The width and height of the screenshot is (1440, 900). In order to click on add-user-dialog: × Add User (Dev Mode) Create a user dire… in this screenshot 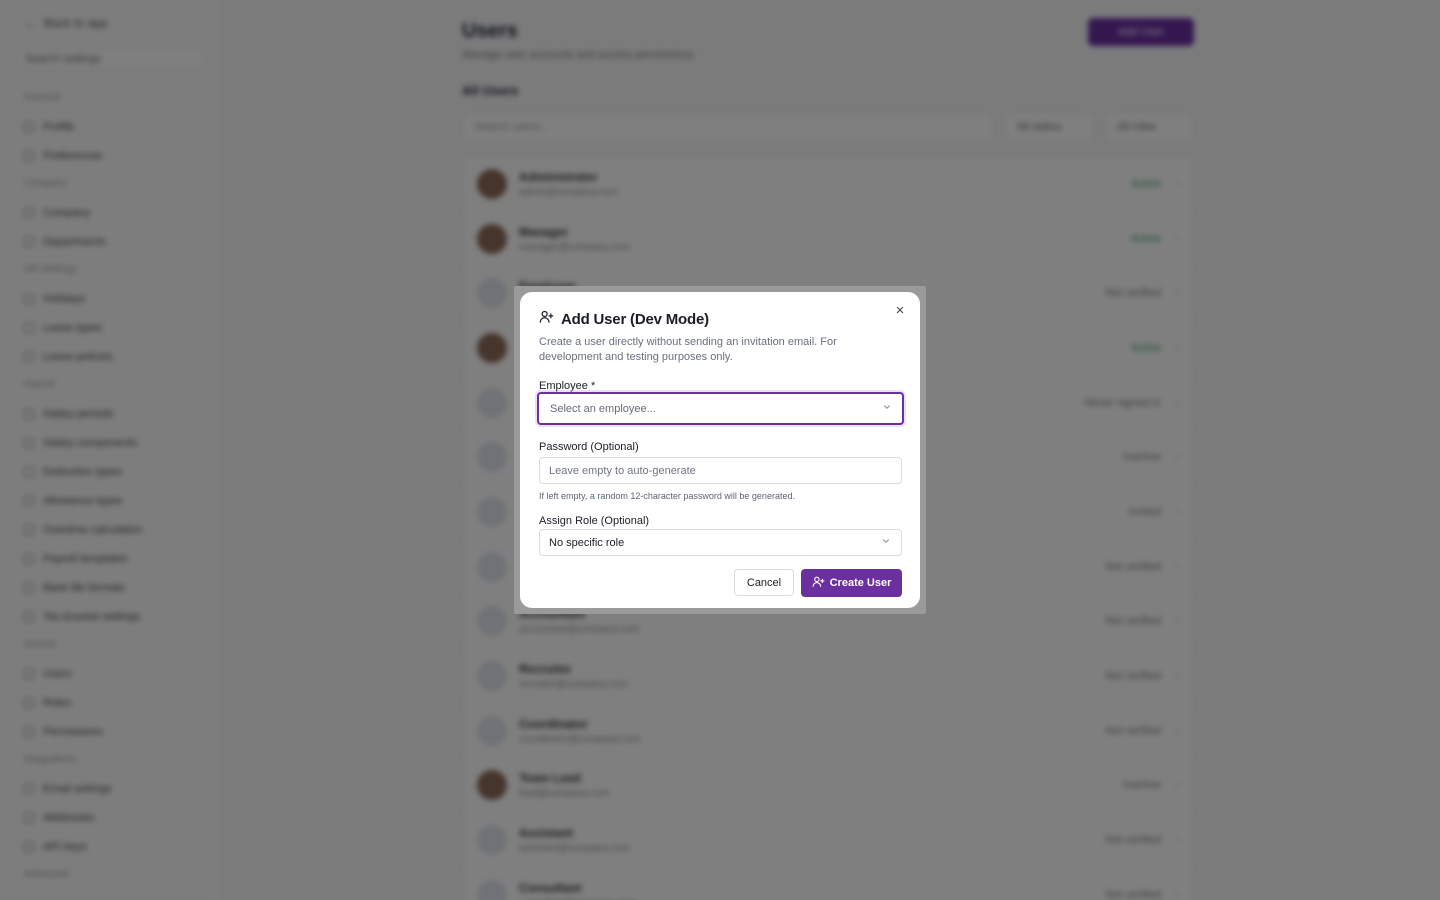, I will do `click(720, 450)`.